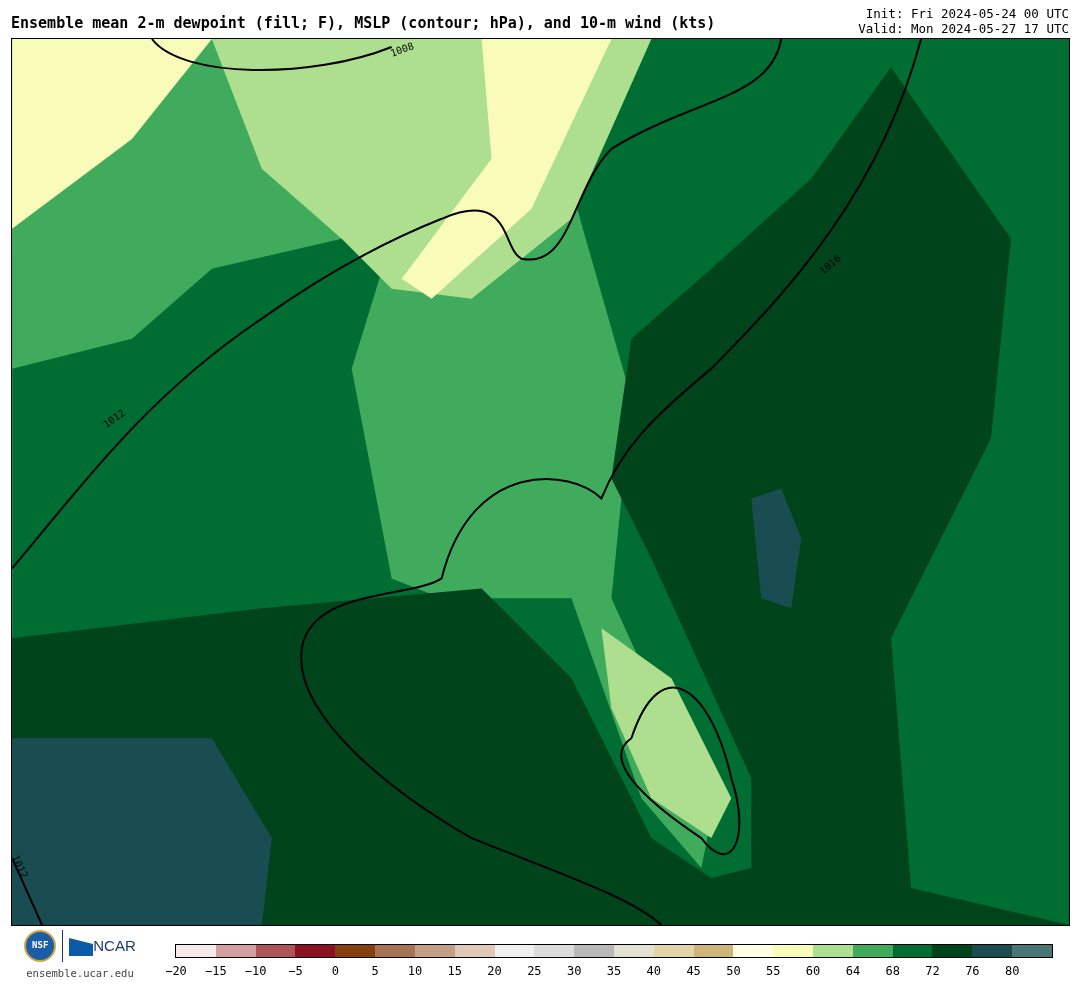  I want to click on colorbar-tick-label: 50, so click(733, 971).